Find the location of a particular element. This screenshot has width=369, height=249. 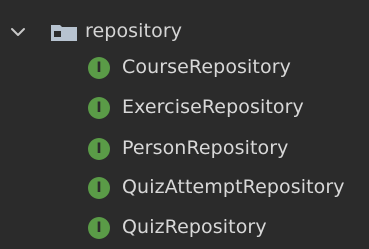

package-folder-icon is located at coordinates (64, 33).